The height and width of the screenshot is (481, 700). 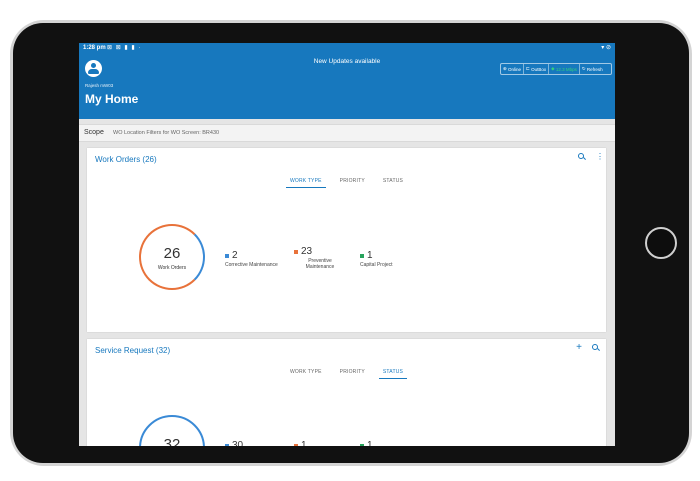 What do you see at coordinates (94, 48) in the screenshot?
I see `status-time: 1:28 pm` at bounding box center [94, 48].